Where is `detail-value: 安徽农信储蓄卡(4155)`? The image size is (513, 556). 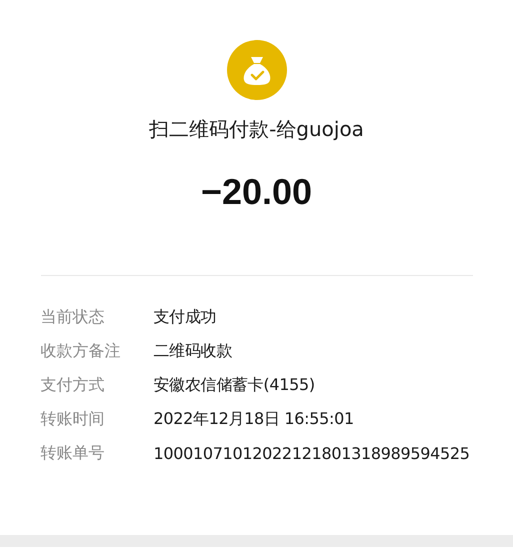
detail-value: 安徽农信储蓄卡(4155) is located at coordinates (234, 385).